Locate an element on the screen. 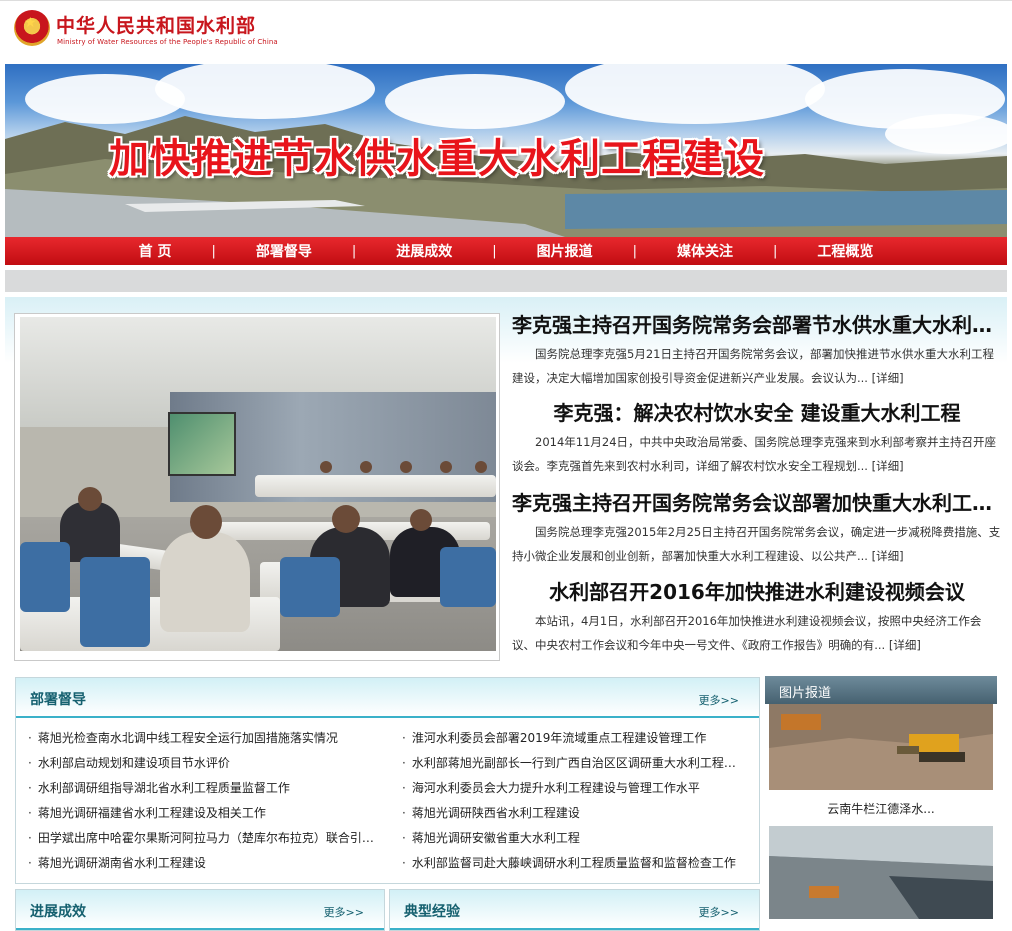  panel-header: 部署督导 更多>> is located at coordinates (387, 698).